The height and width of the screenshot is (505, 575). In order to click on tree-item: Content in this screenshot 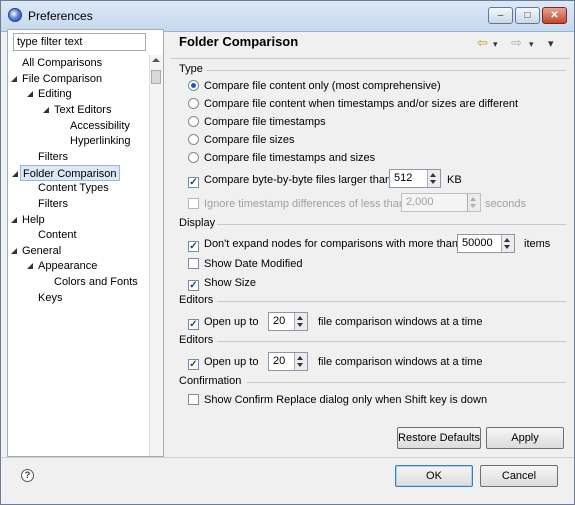, I will do `click(57, 235)`.